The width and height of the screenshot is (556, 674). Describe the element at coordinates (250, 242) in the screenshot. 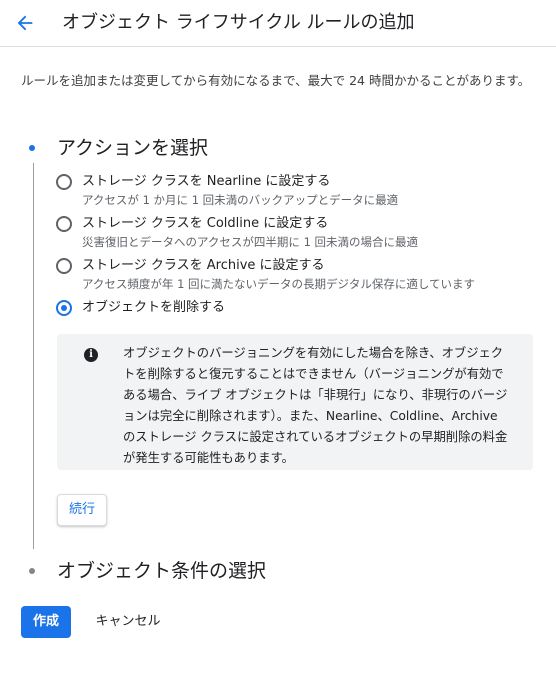

I see `option-description: 災害復旧とデータへのアクセスが四半期に 1 回未満の場合に最適` at that location.